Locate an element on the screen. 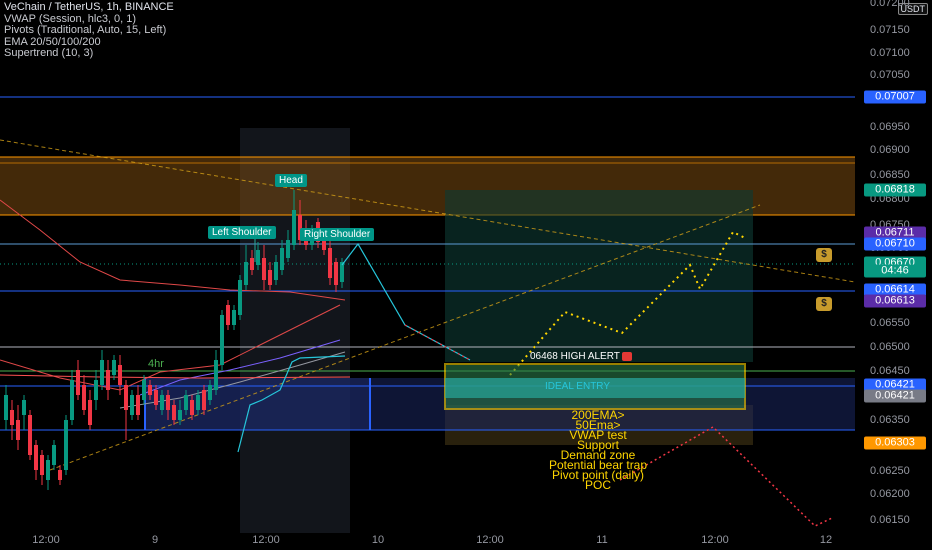  box-label: IDEAL ENTRY is located at coordinates (578, 386).